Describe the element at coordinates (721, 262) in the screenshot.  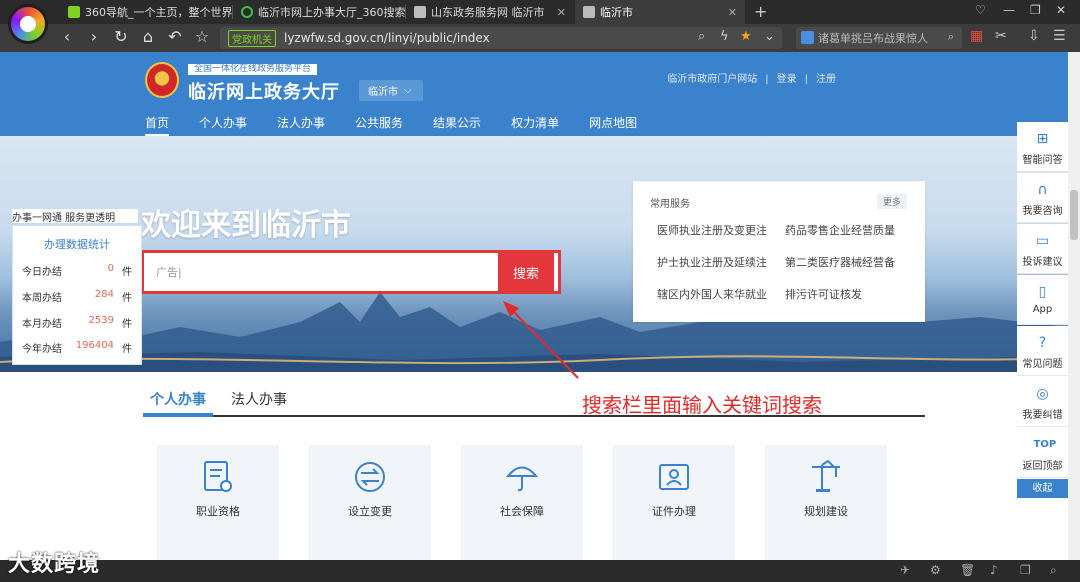
I see `service-link: 护士执业注册及延续注` at that location.